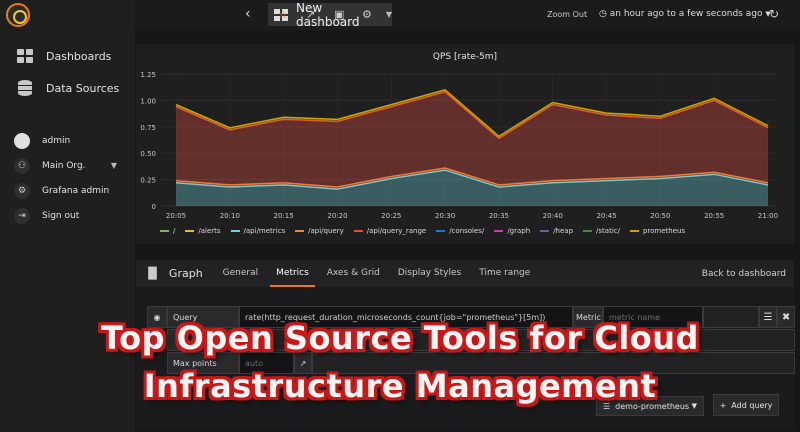 The image size is (800, 432). What do you see at coordinates (504, 273) in the screenshot?
I see `tab-time-range: Time range` at bounding box center [504, 273].